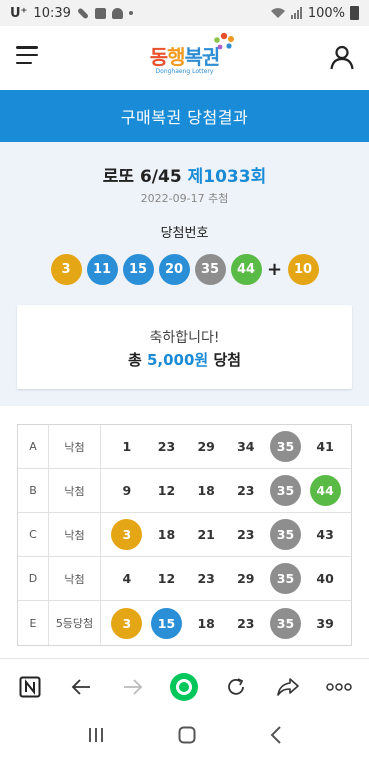 The image size is (369, 760). I want to click on prize-text: 총 5,000원 당첨, so click(184, 359).